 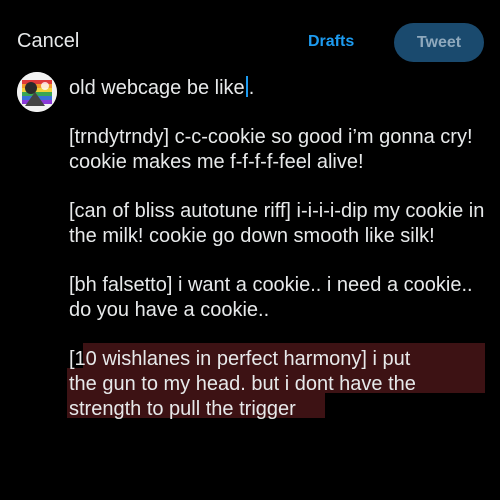 What do you see at coordinates (251, 88) in the screenshot?
I see `compose-text-end: .` at bounding box center [251, 88].